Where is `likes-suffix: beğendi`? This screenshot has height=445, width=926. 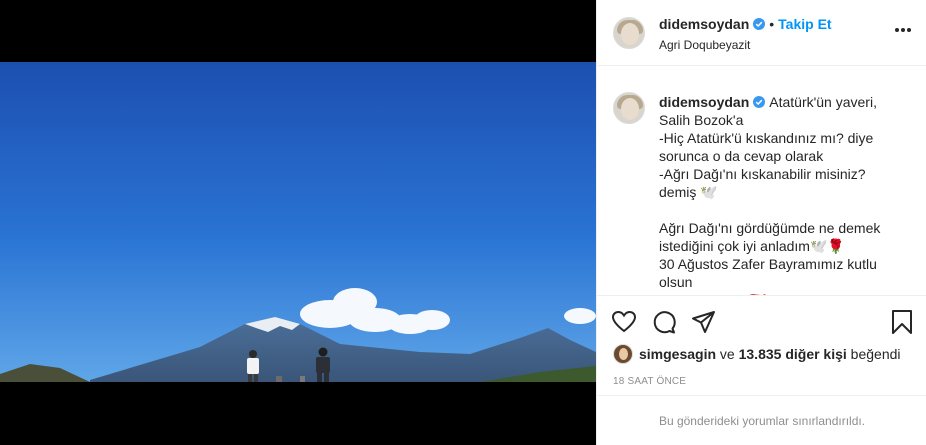
likes-suffix: beğendi is located at coordinates (873, 354).